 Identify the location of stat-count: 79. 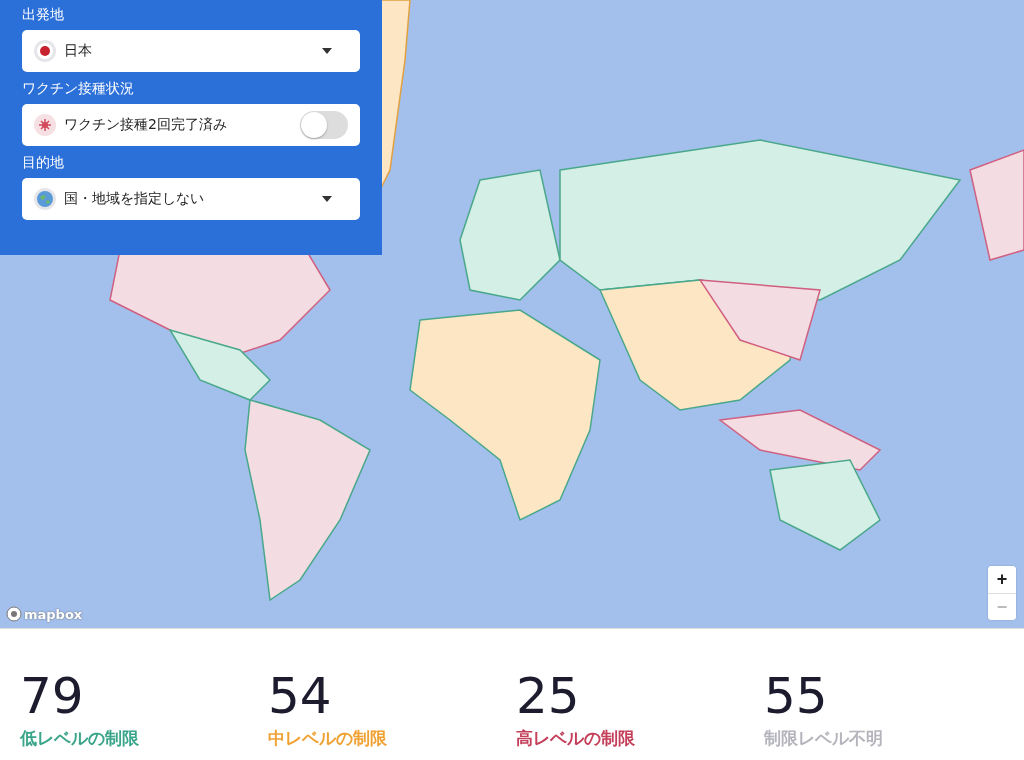
(52, 696).